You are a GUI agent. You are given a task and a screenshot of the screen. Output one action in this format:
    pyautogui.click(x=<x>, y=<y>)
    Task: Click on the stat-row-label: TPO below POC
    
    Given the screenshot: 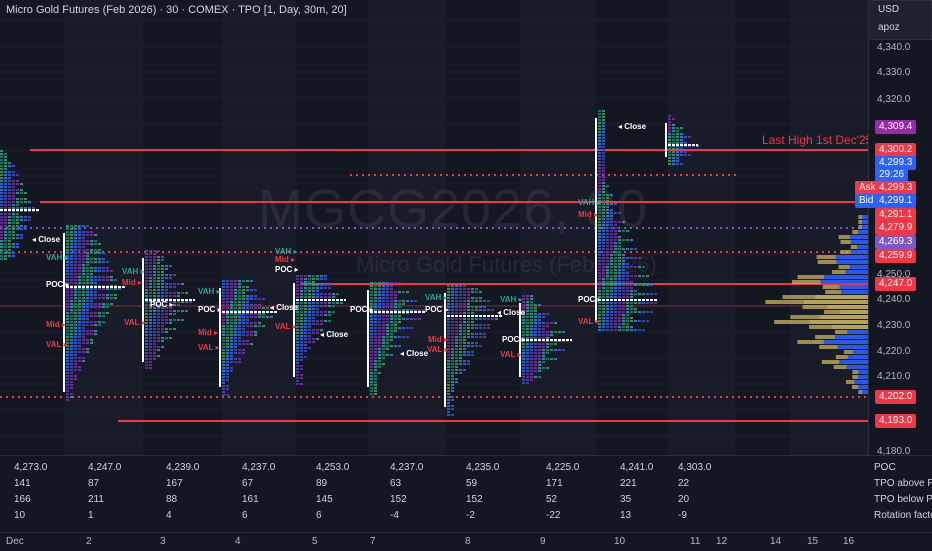 What is the action you would take?
    pyautogui.click(x=903, y=499)
    